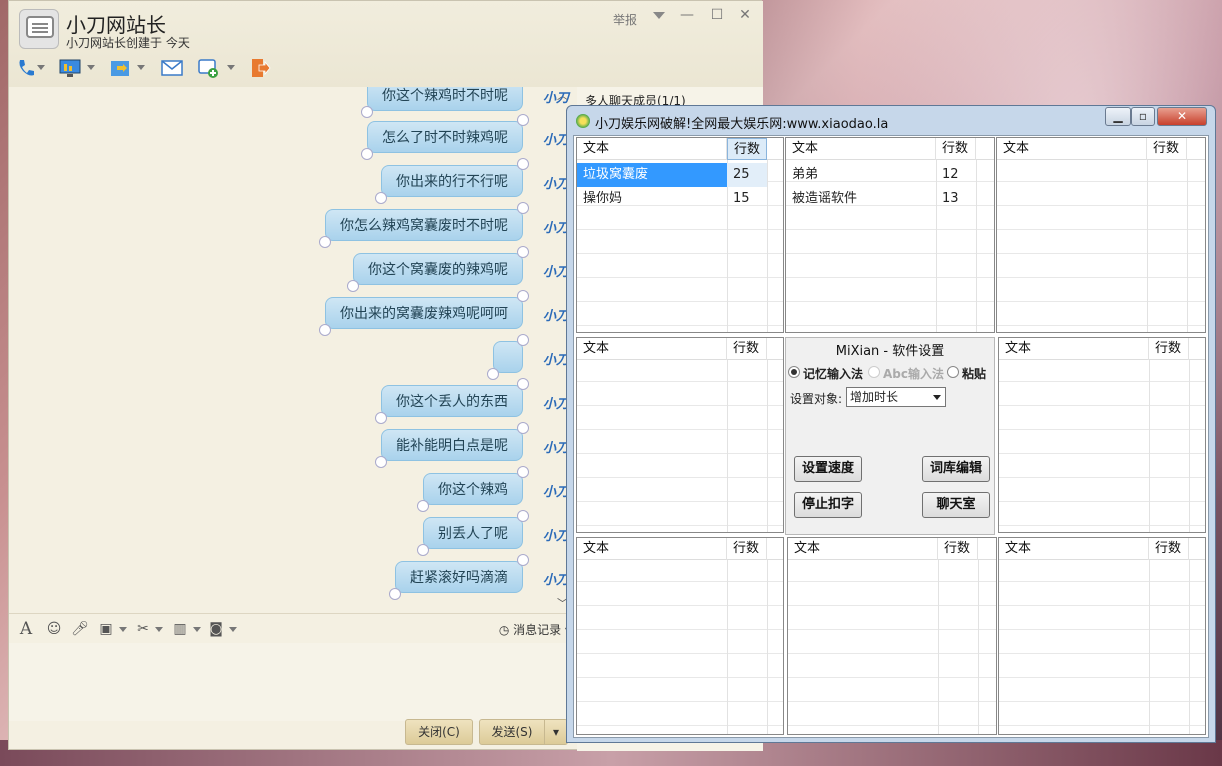 Image resolution: width=1222 pixels, height=766 pixels. I want to click on word-list-5: 文本 行数, so click(1102, 435).